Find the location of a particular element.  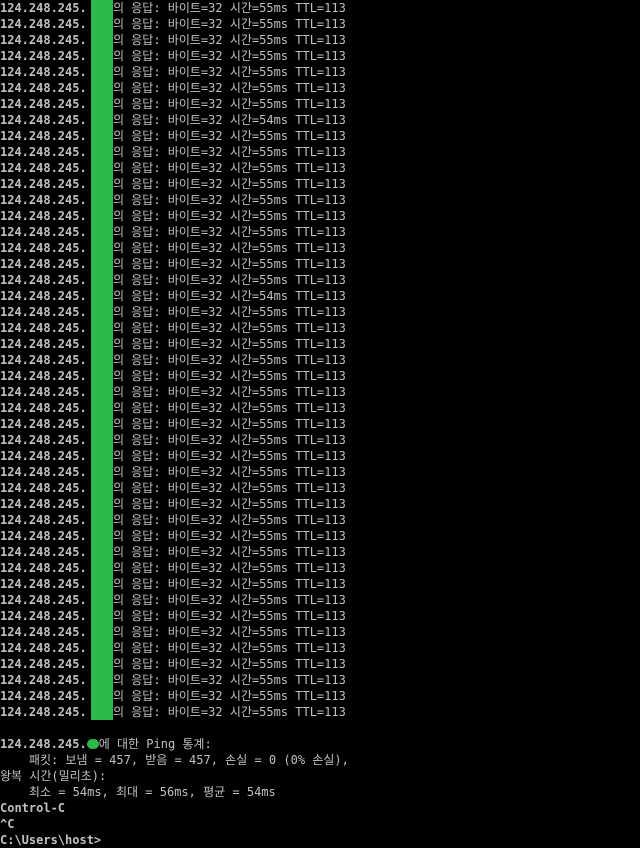

stats-packets: 패킷: 보냄 = 457, 받음 = 457, 손실 = 0 (0% 손실), is located at coordinates (174, 760).